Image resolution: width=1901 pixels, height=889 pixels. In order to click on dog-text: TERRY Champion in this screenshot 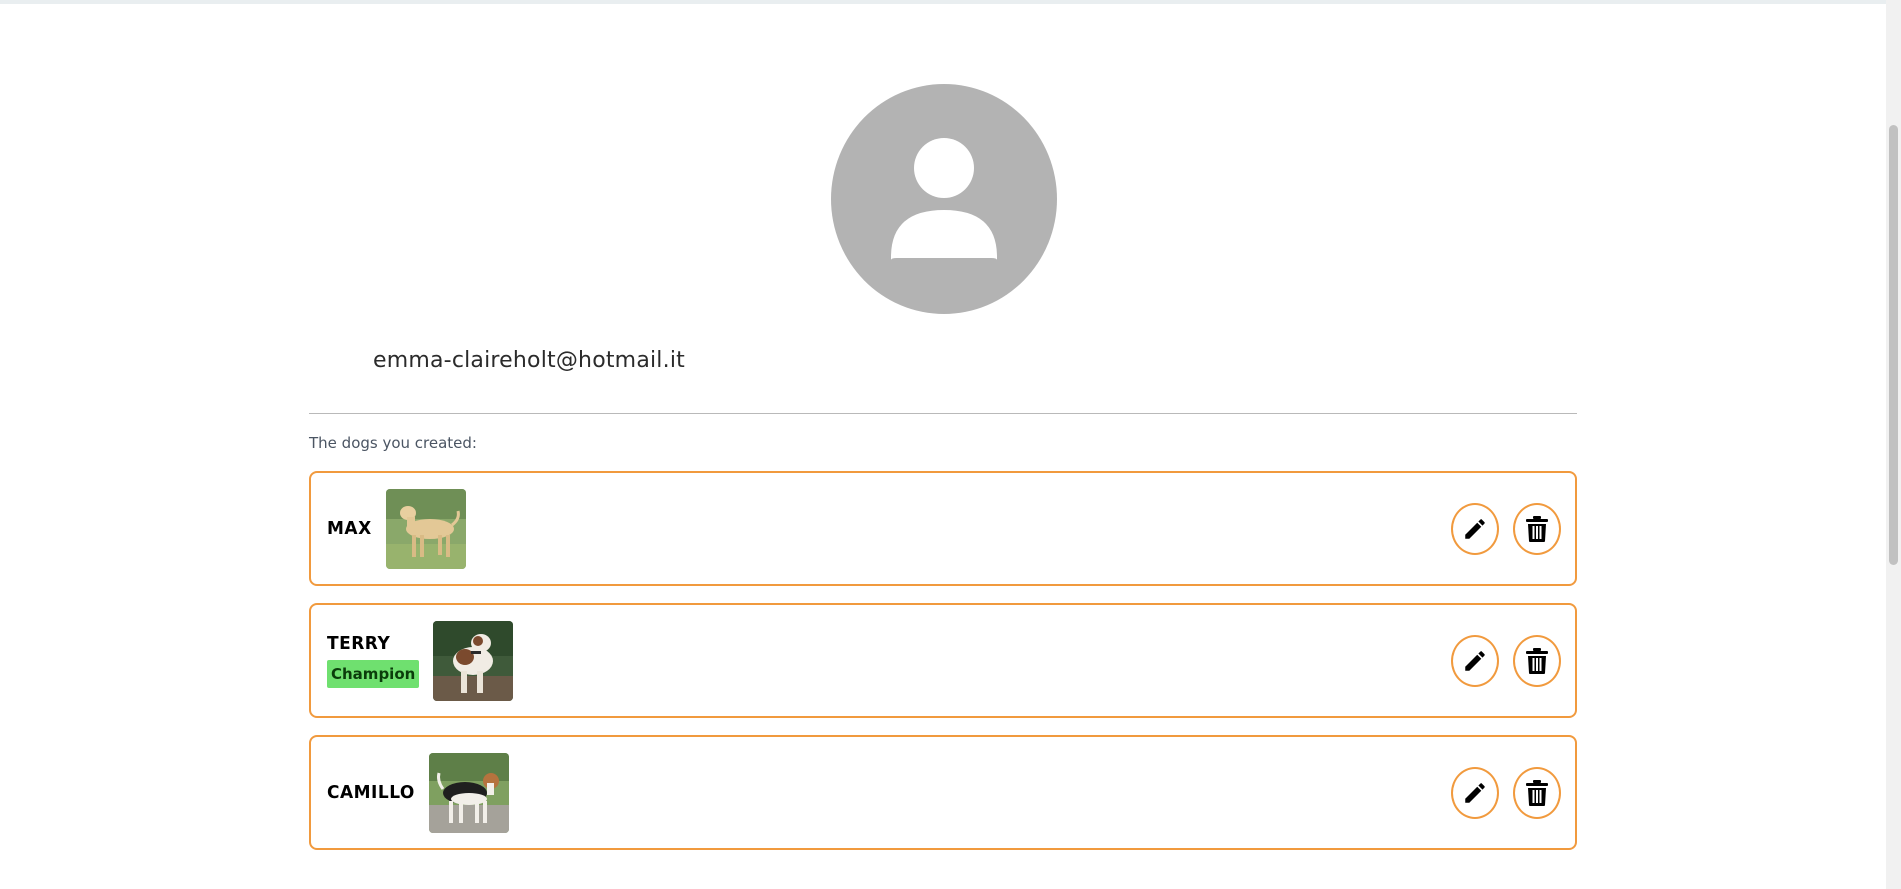, I will do `click(373, 660)`.